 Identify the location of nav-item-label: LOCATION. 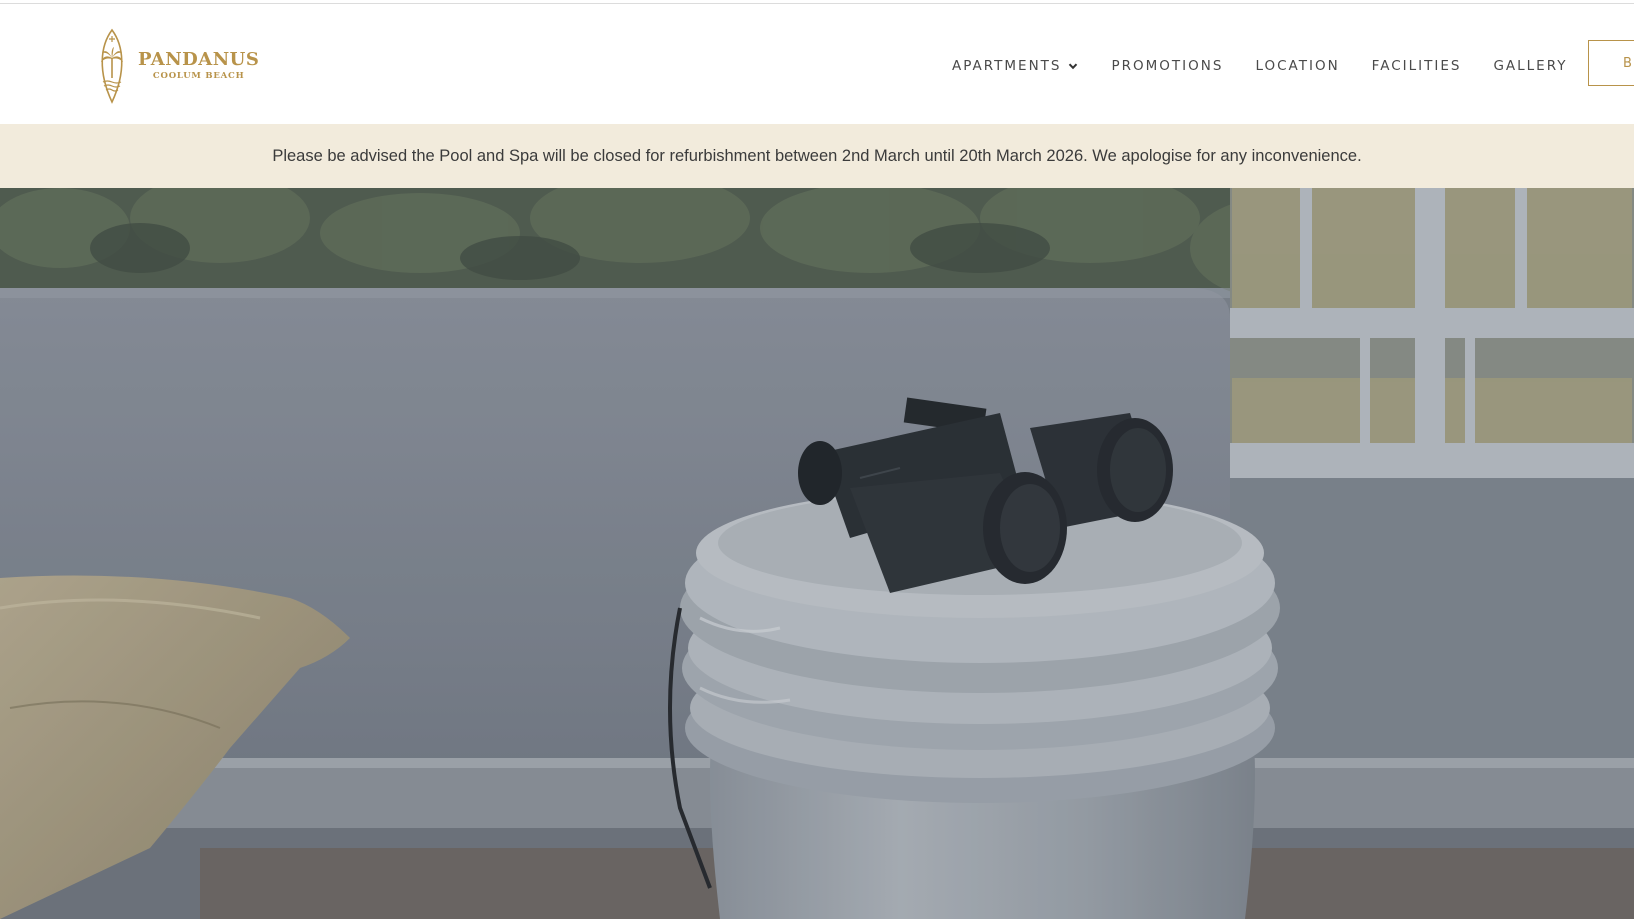
(1297, 66).